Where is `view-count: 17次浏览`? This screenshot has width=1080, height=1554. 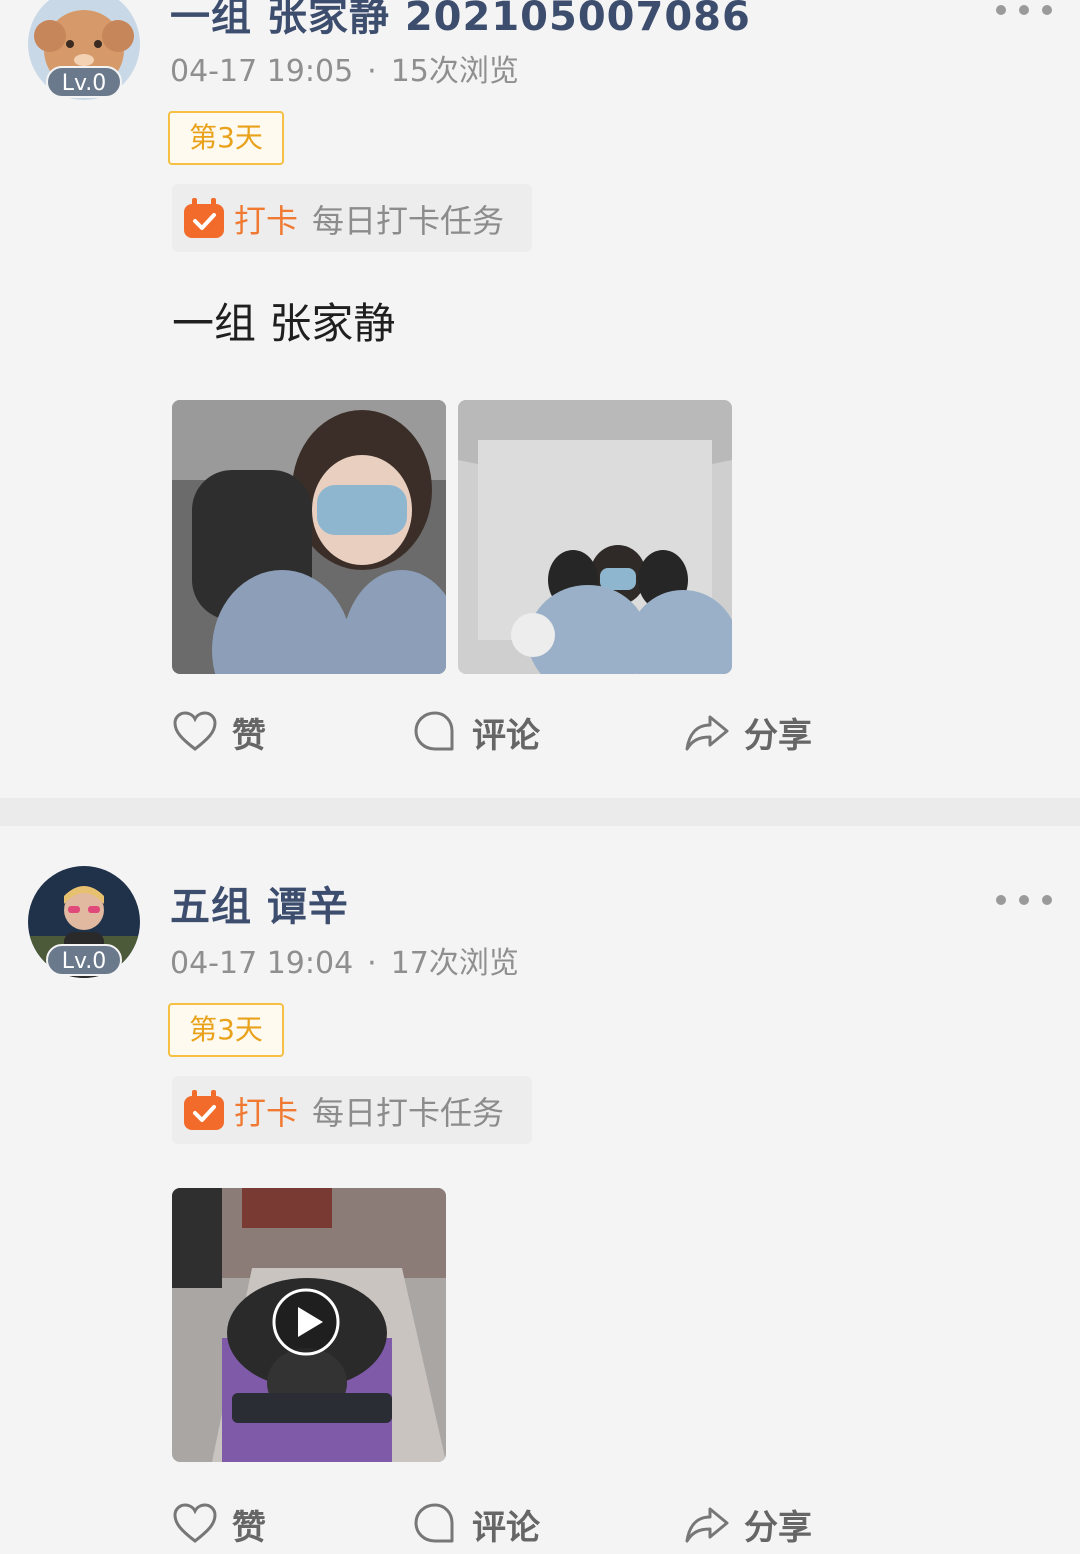
view-count: 17次浏览 is located at coordinates (454, 963).